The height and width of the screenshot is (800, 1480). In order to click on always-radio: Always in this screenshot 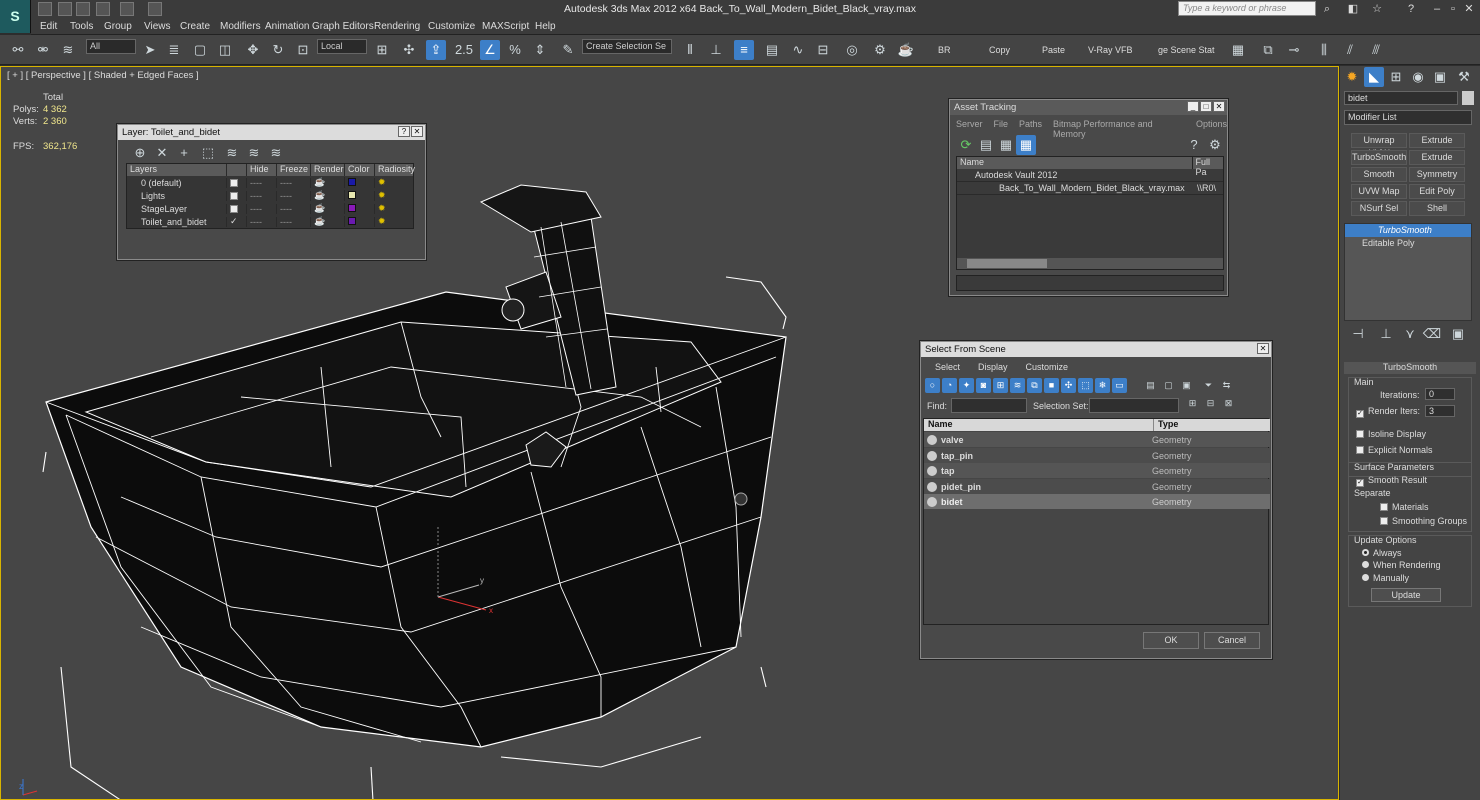, I will do `click(1382, 553)`.